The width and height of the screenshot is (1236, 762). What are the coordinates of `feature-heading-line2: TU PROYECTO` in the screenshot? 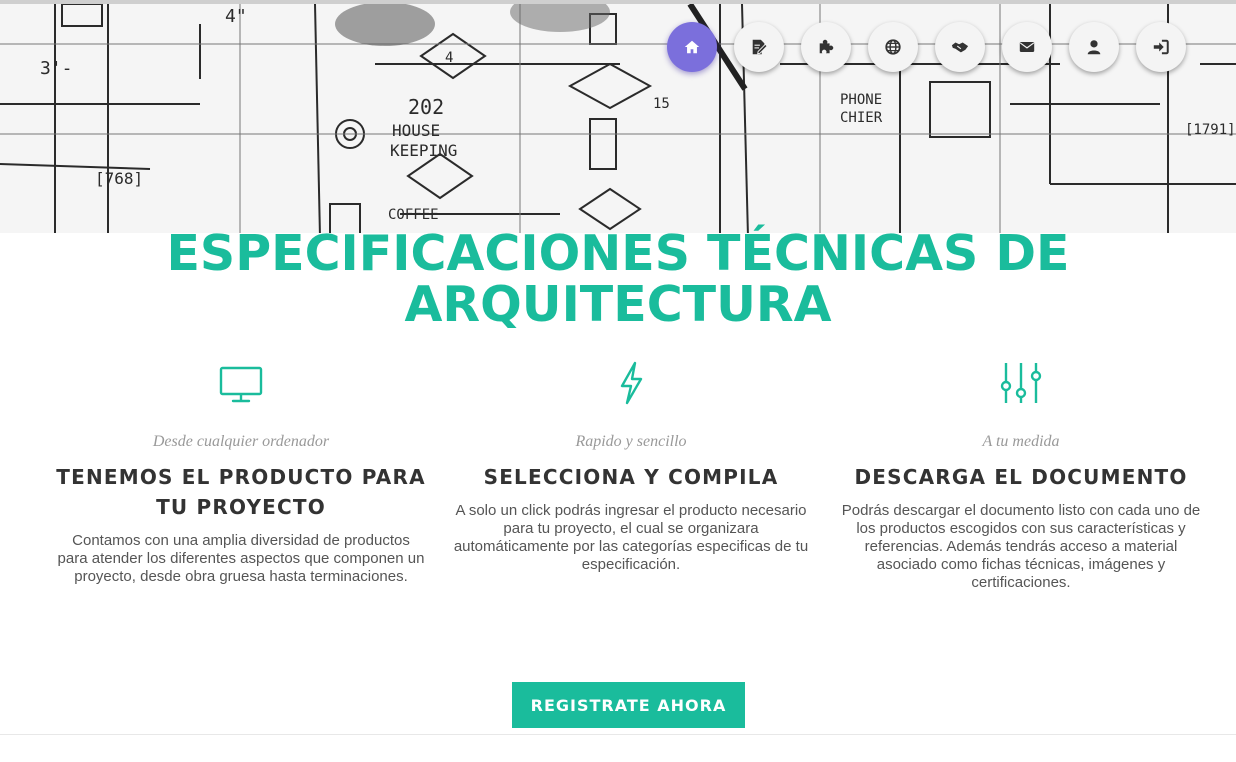 It's located at (241, 507).